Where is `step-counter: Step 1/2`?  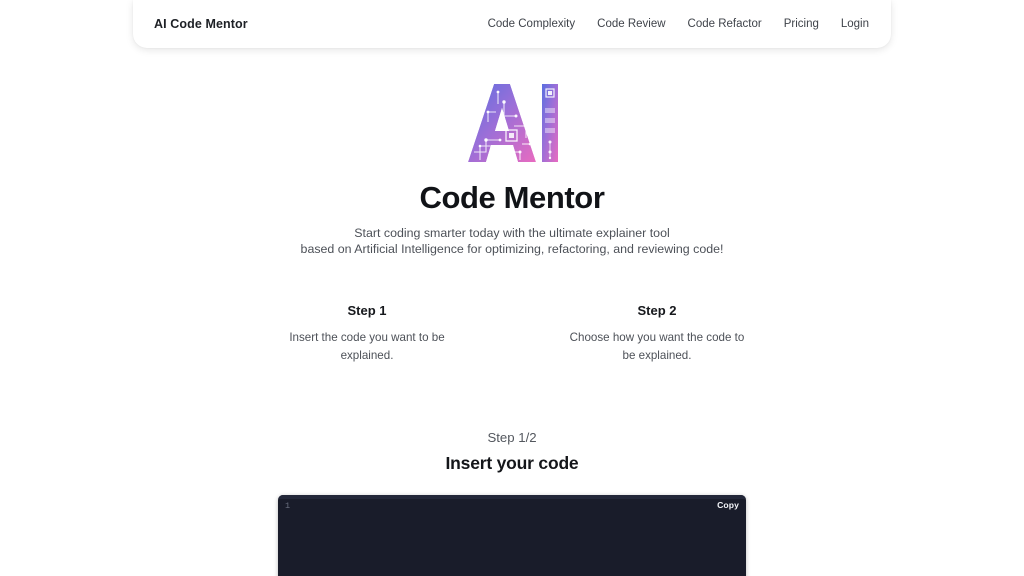 step-counter: Step 1/2 is located at coordinates (512, 437).